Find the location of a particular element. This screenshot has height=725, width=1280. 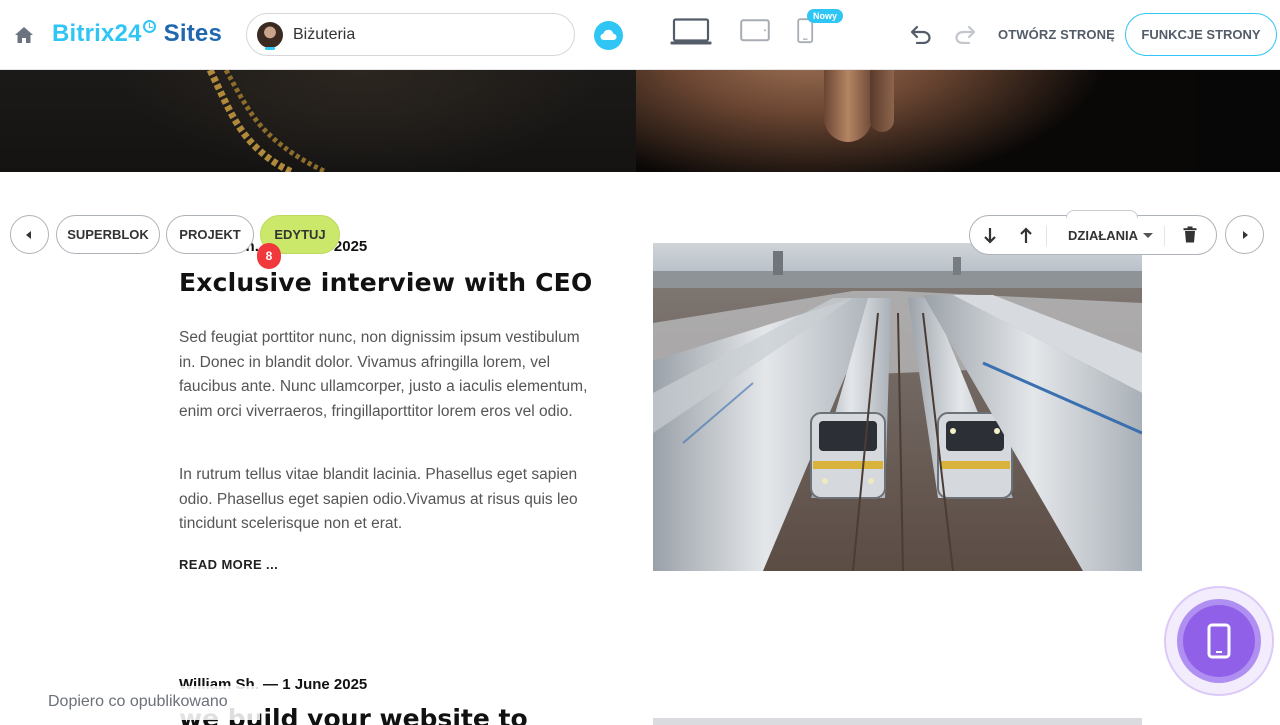

prev-block-button is located at coordinates (29, 234).